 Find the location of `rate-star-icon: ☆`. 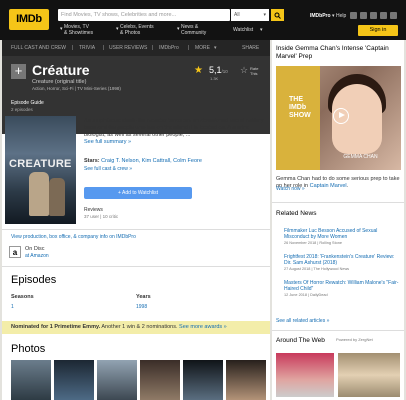

rate-star-icon: ☆ is located at coordinates (244, 70).